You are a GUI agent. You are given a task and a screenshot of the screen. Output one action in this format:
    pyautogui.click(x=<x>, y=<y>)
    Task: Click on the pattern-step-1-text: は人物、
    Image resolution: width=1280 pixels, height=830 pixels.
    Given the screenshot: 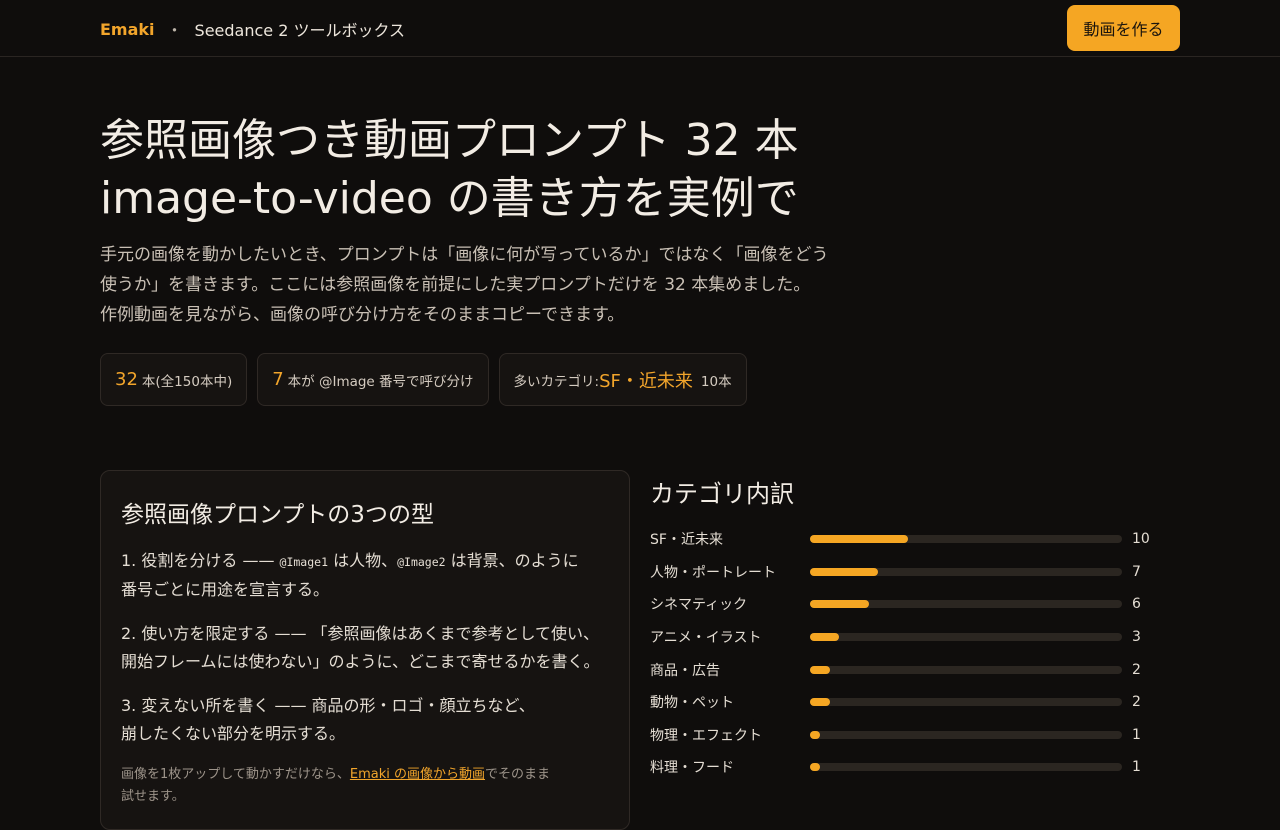 What is the action you would take?
    pyautogui.click(x=363, y=560)
    